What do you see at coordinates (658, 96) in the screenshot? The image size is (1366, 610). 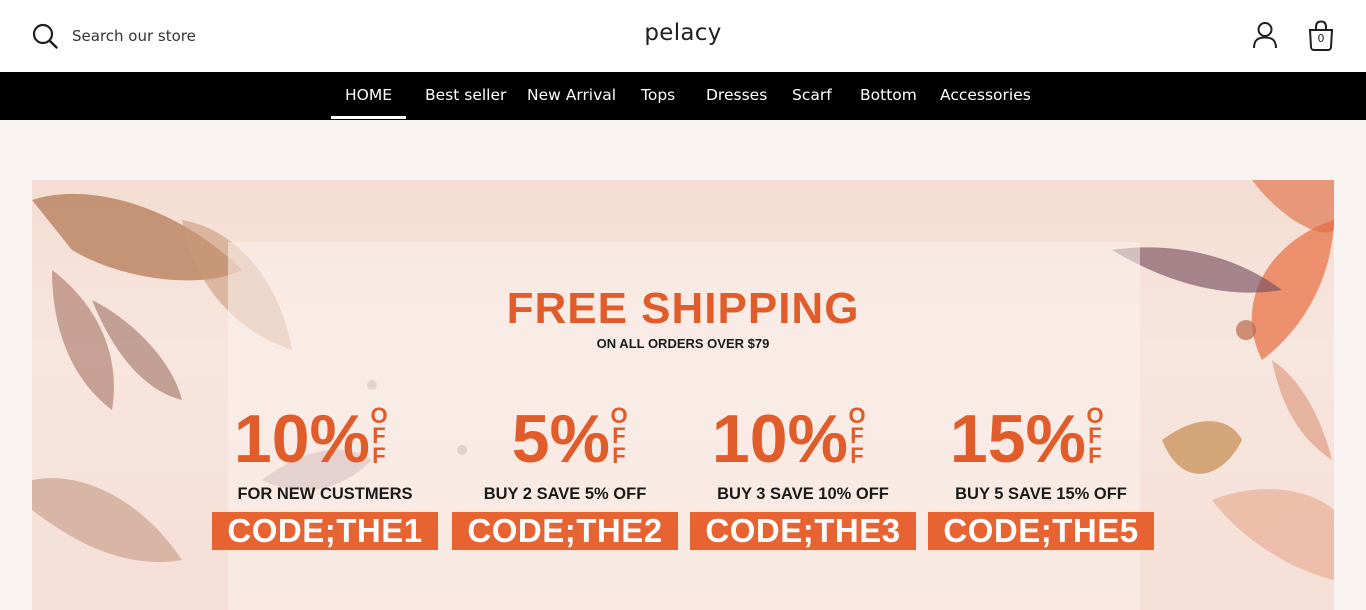 I see `nav-item-tops: Tops` at bounding box center [658, 96].